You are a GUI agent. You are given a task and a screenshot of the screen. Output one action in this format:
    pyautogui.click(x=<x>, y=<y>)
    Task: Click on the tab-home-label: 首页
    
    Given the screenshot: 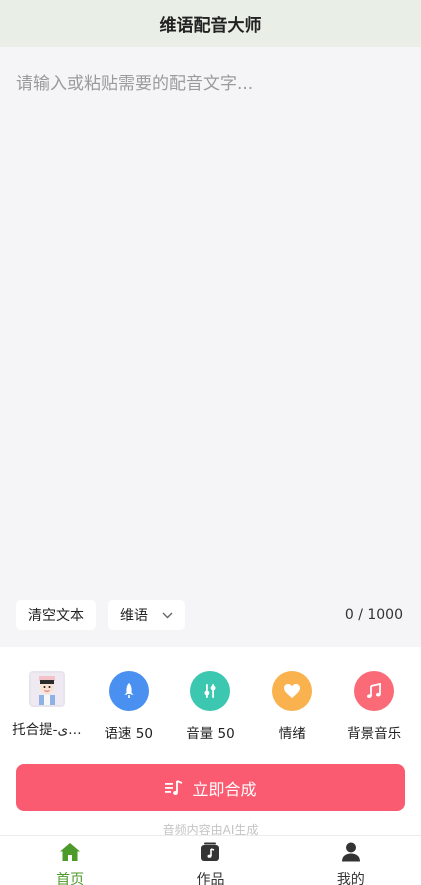 What is the action you would take?
    pyautogui.click(x=70, y=878)
    